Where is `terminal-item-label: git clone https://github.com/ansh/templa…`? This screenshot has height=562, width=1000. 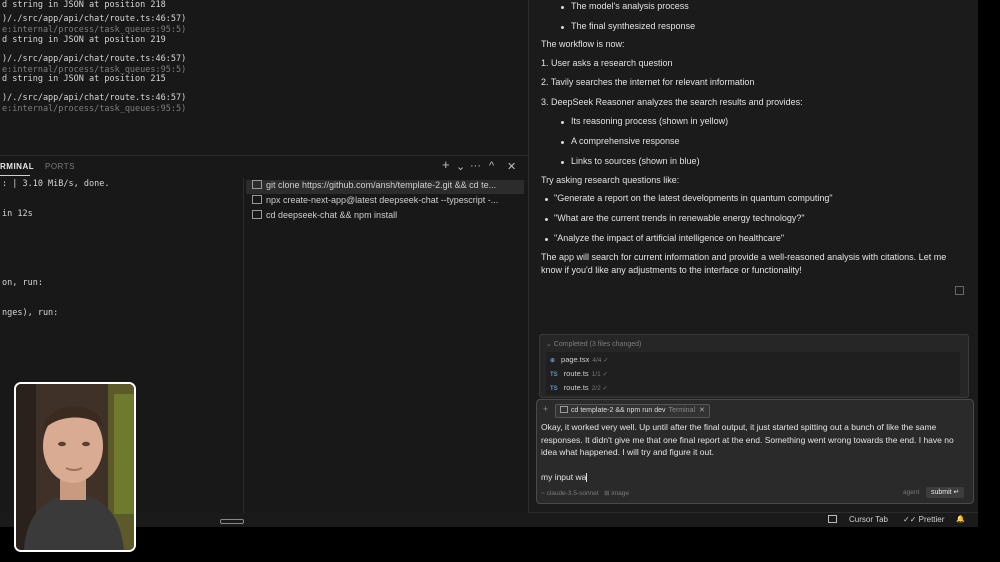
terminal-item-label: git clone https://github.com/ansh/templa… is located at coordinates (381, 185).